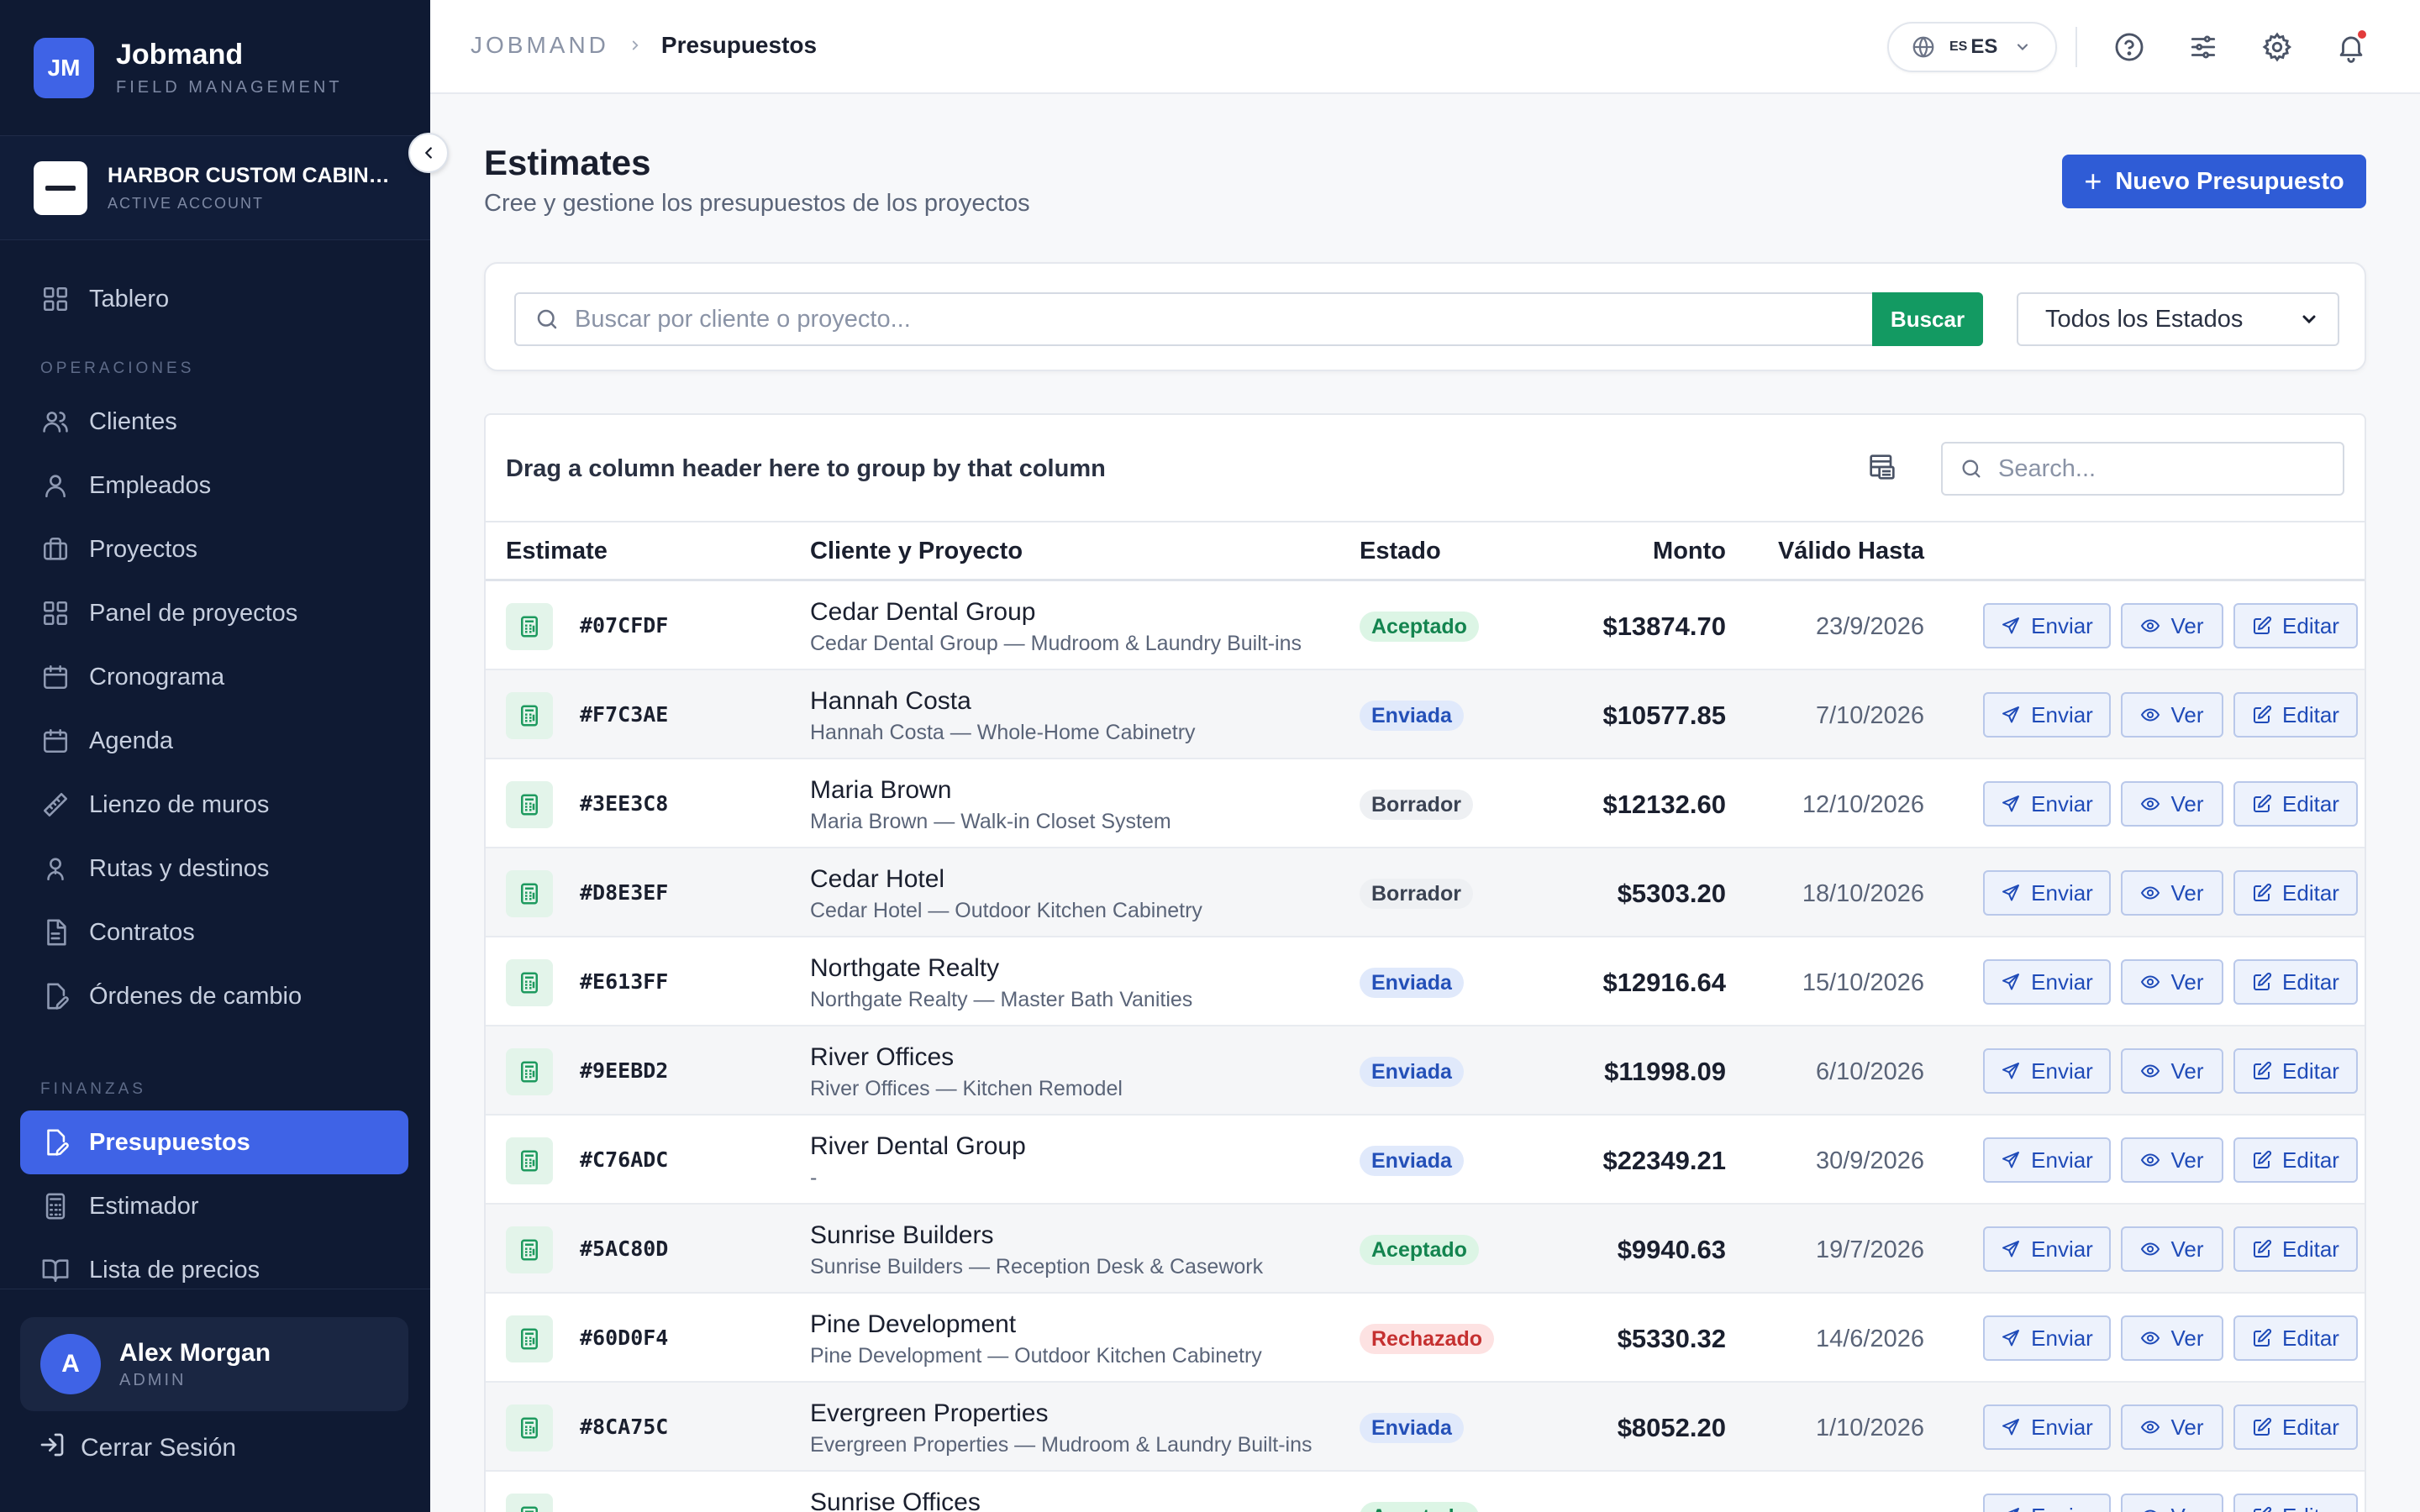 Image resolution: width=2420 pixels, height=1512 pixels. Describe the element at coordinates (1972, 47) in the screenshot. I see `language-selector: ES ES` at that location.